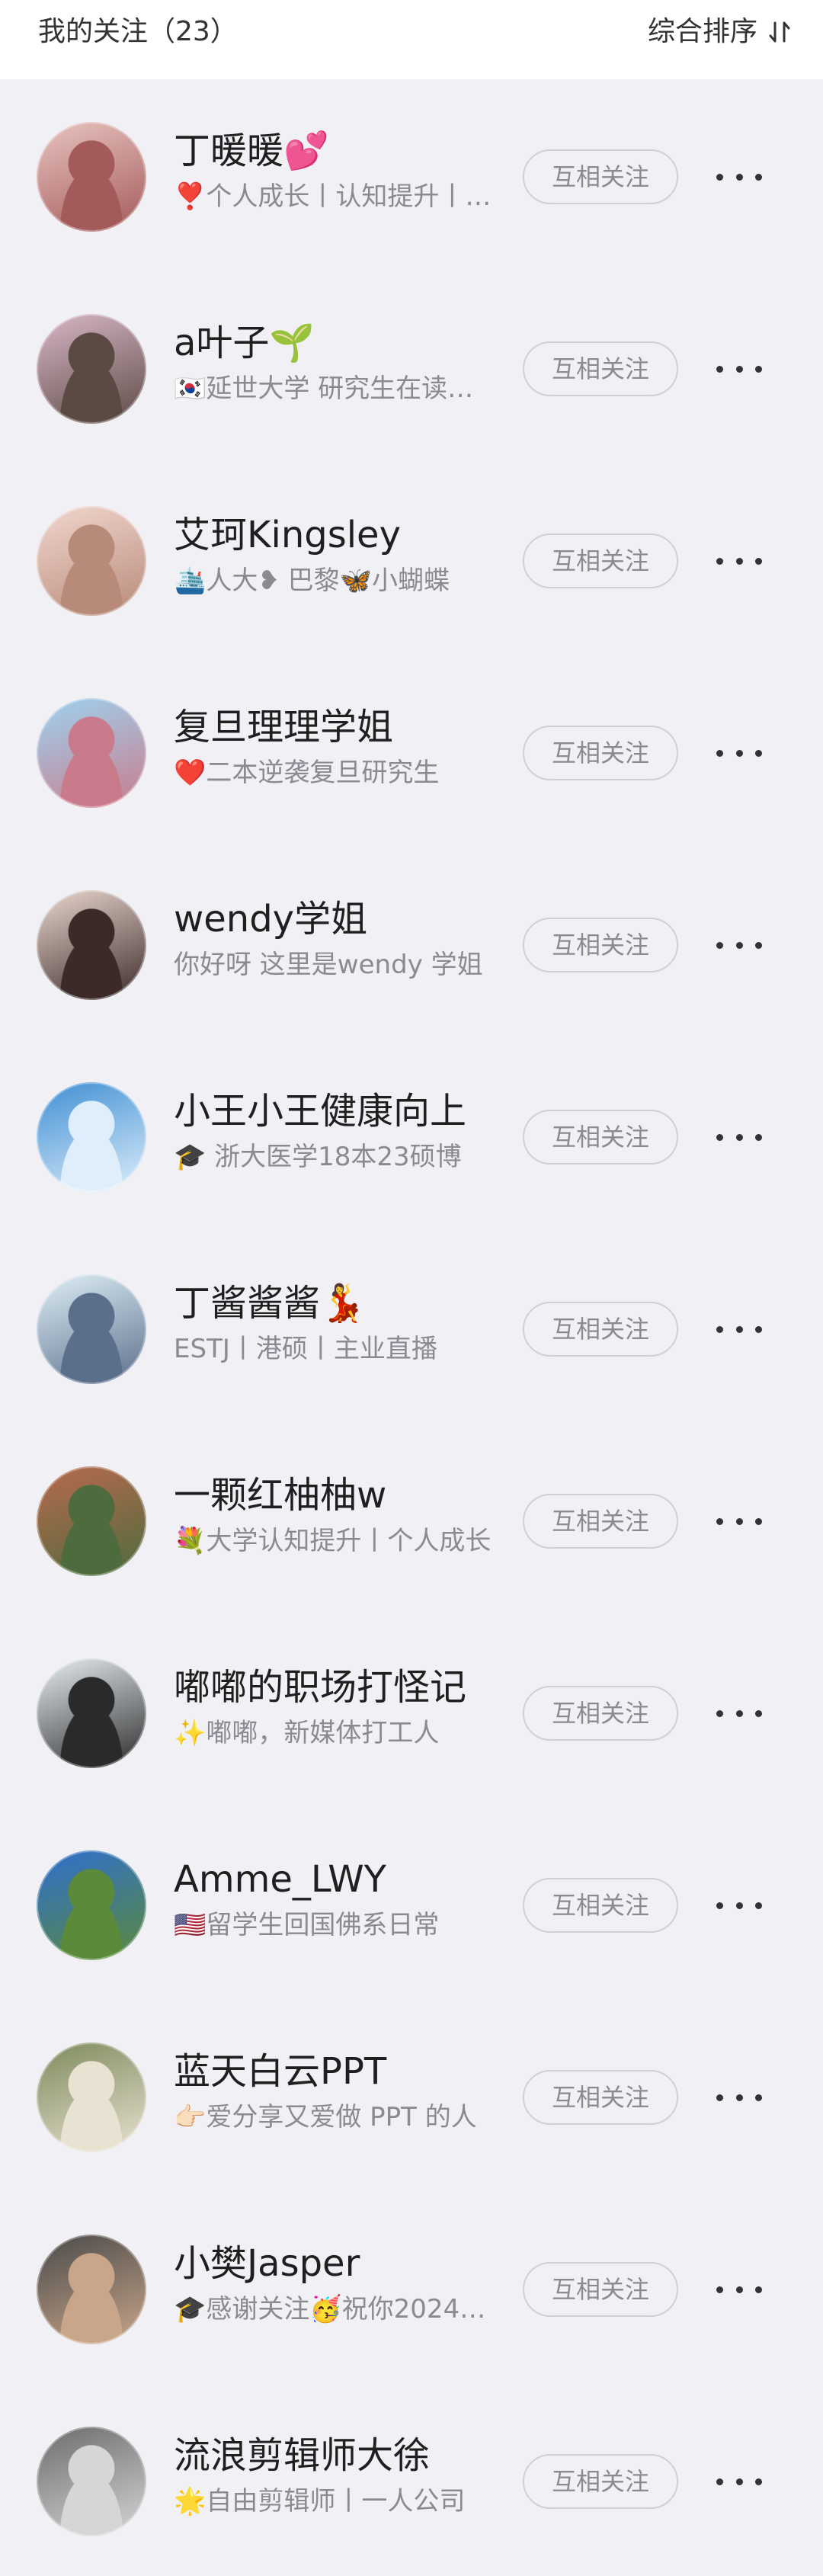 The width and height of the screenshot is (823, 2576). What do you see at coordinates (341, 343) in the screenshot?
I see `user-name: a叶子🌱` at bounding box center [341, 343].